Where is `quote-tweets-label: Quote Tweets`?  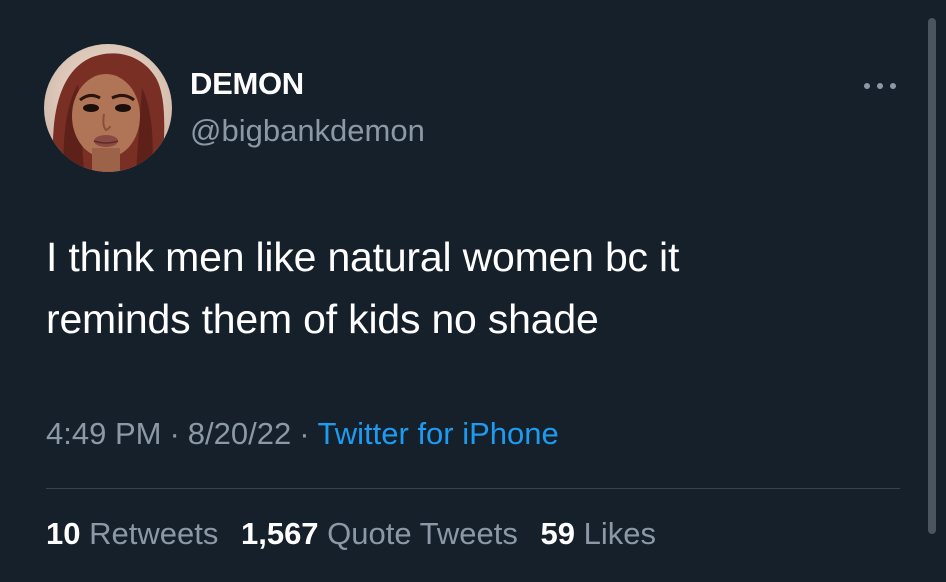
quote-tweets-label: Quote Tweets is located at coordinates (422, 533).